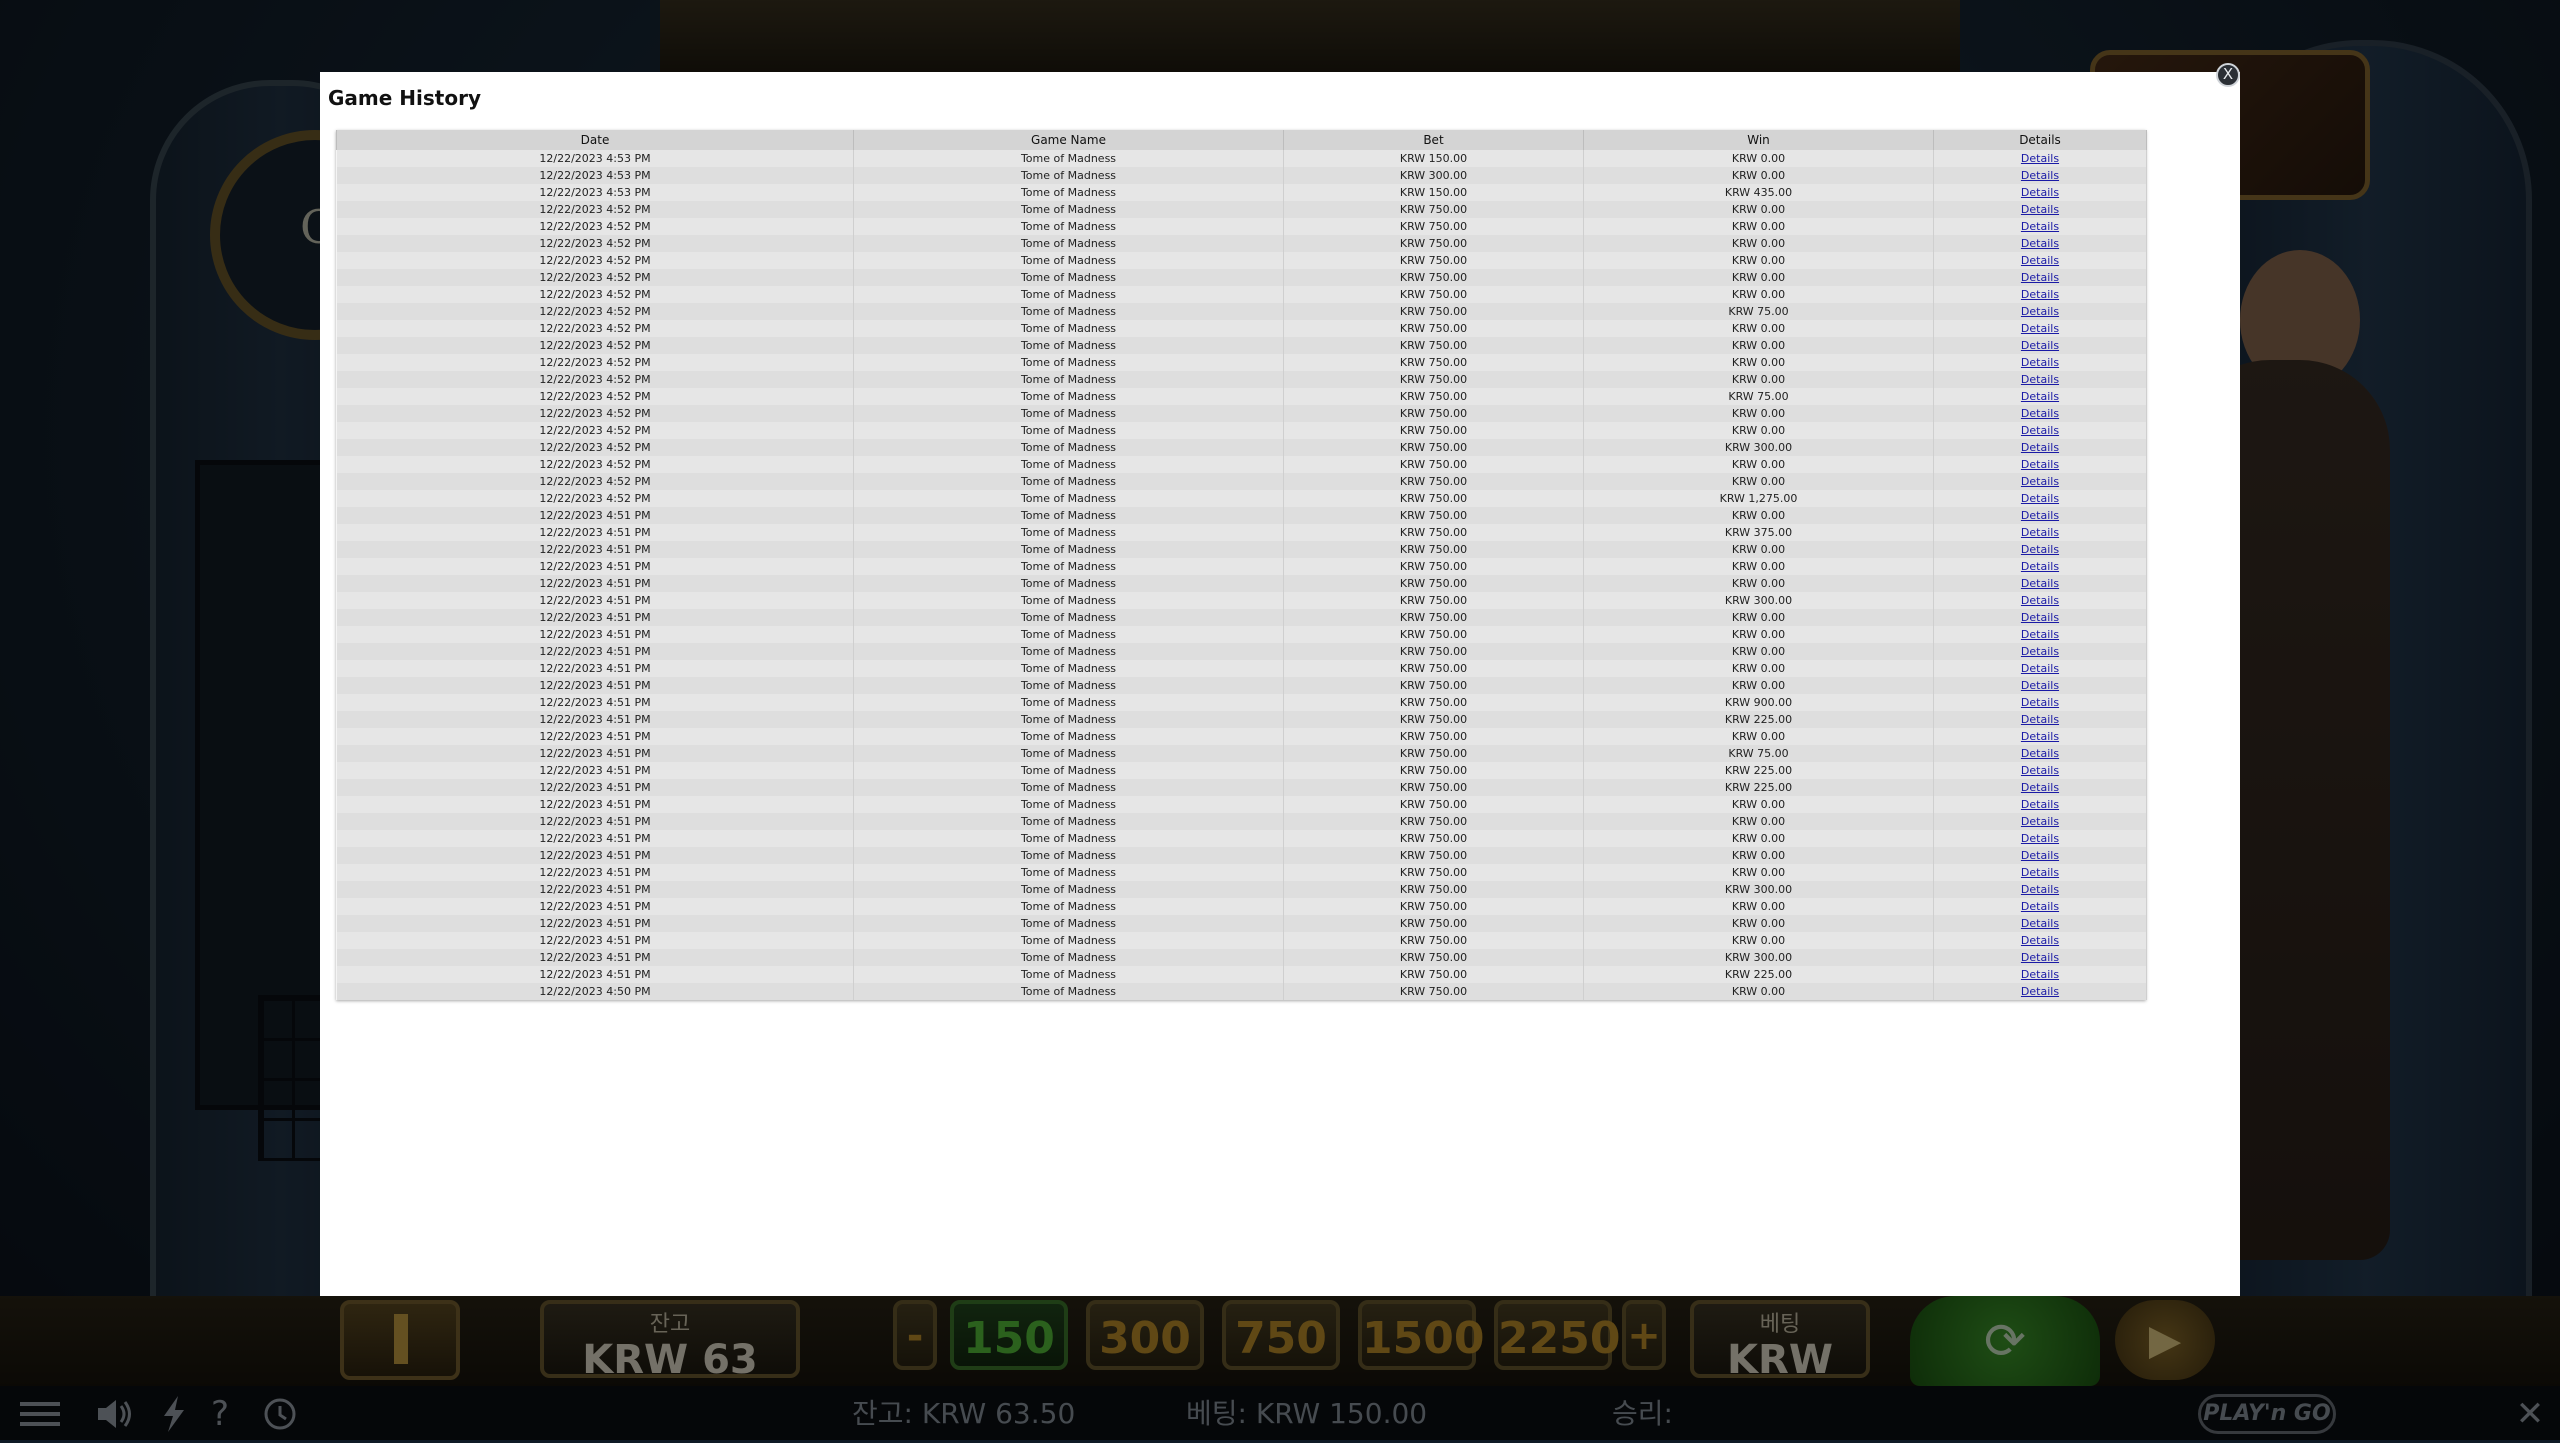  What do you see at coordinates (1758, 957) in the screenshot?
I see `win-cell: KRW 300.00` at bounding box center [1758, 957].